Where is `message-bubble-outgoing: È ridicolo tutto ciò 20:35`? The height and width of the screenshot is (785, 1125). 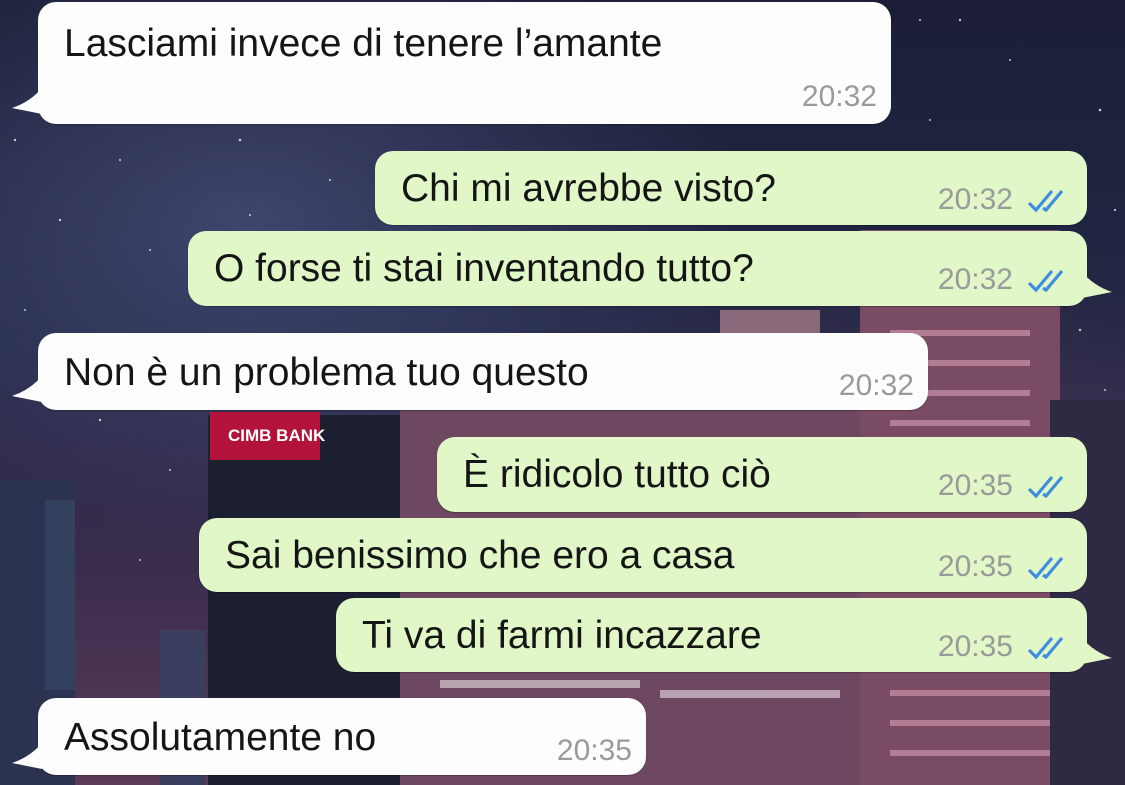 message-bubble-outgoing: È ridicolo tutto ciò 20:35 is located at coordinates (762, 474).